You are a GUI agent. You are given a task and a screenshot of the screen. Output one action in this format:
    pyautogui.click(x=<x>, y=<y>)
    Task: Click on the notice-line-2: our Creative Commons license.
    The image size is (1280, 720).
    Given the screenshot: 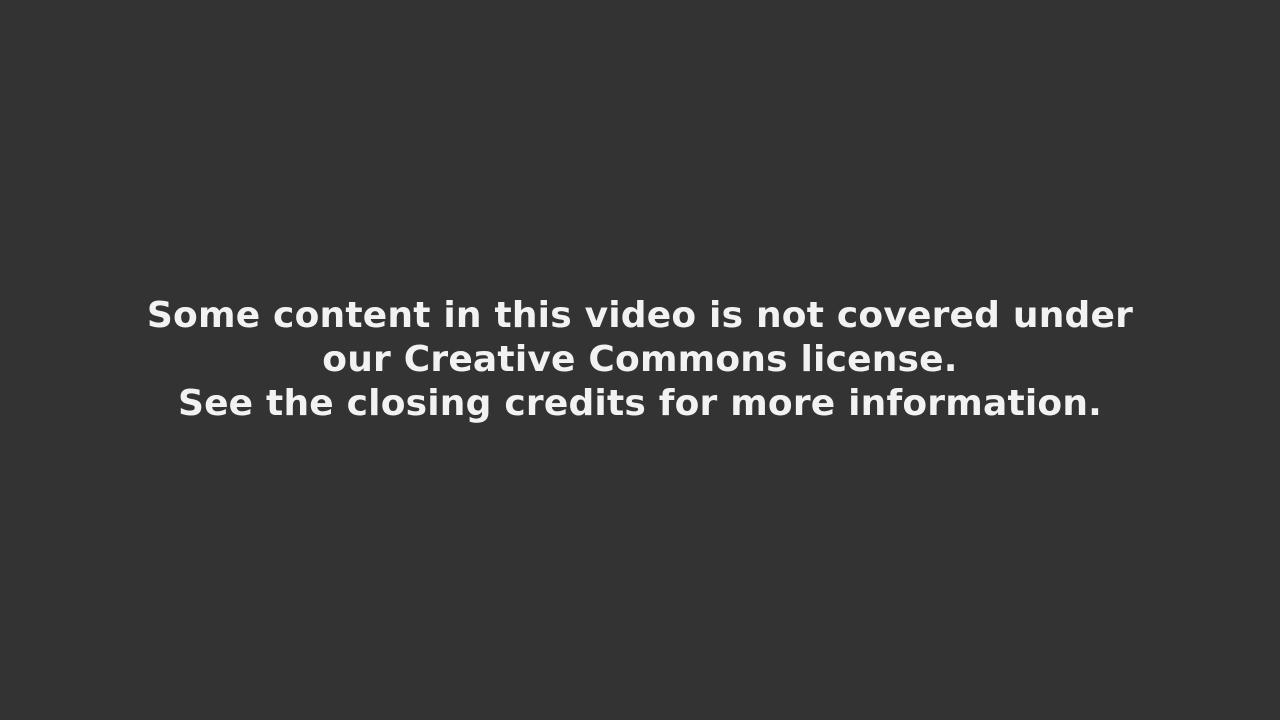 What is the action you would take?
    pyautogui.click(x=640, y=359)
    